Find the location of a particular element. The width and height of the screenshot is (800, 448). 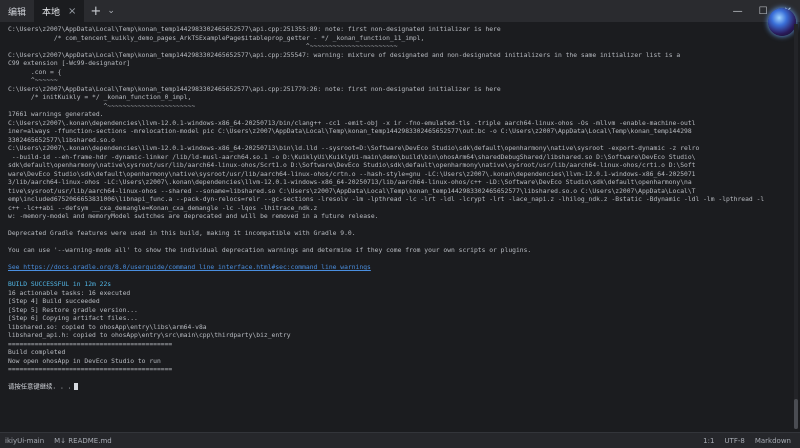

terminal-line: C99 extension [-Wc99-designator] is located at coordinates (69, 63).